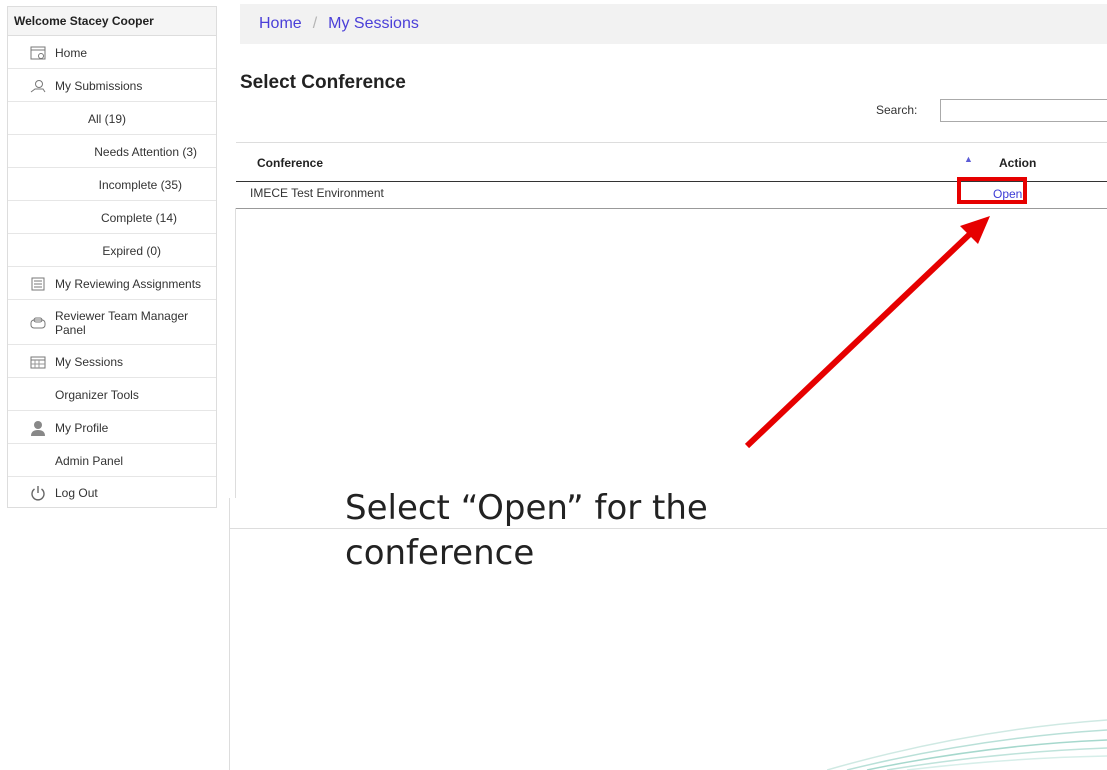 This screenshot has height=770, width=1107. What do you see at coordinates (526, 530) in the screenshot?
I see `annotation-text: Select “Open” for the conference` at bounding box center [526, 530].